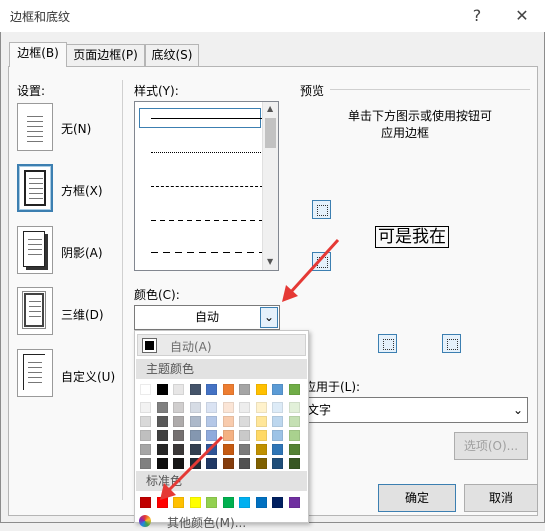 This screenshot has width=545, height=531. Describe the element at coordinates (192, 467) in the screenshot. I see `arrow-to-red-swatch` at that location.